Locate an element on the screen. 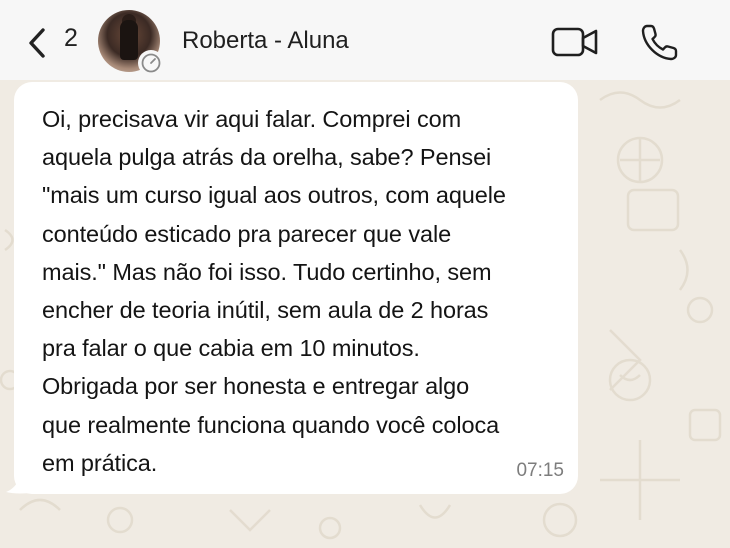 The image size is (730, 548). chevron-left-icon is located at coordinates (37, 43).